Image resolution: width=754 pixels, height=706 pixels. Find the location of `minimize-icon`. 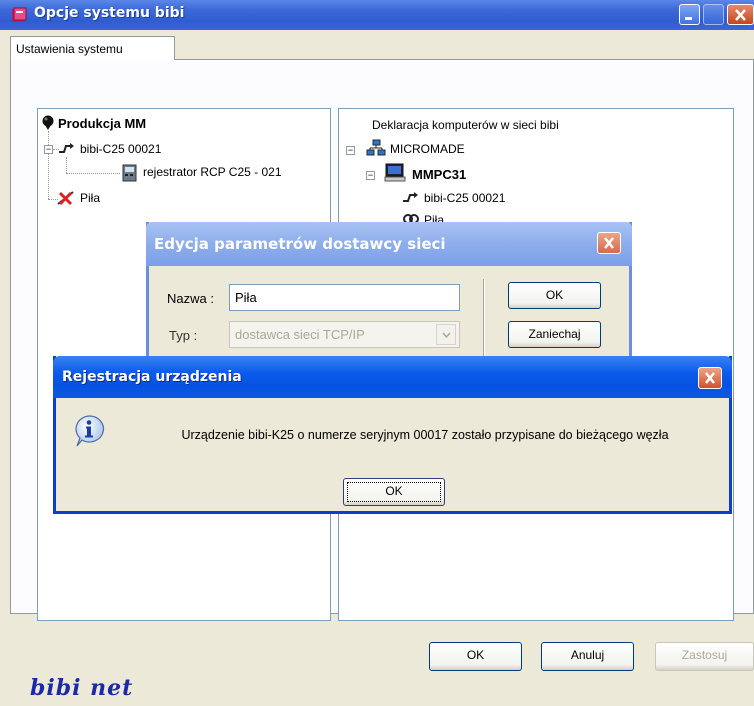

minimize-icon is located at coordinates (688, 18).